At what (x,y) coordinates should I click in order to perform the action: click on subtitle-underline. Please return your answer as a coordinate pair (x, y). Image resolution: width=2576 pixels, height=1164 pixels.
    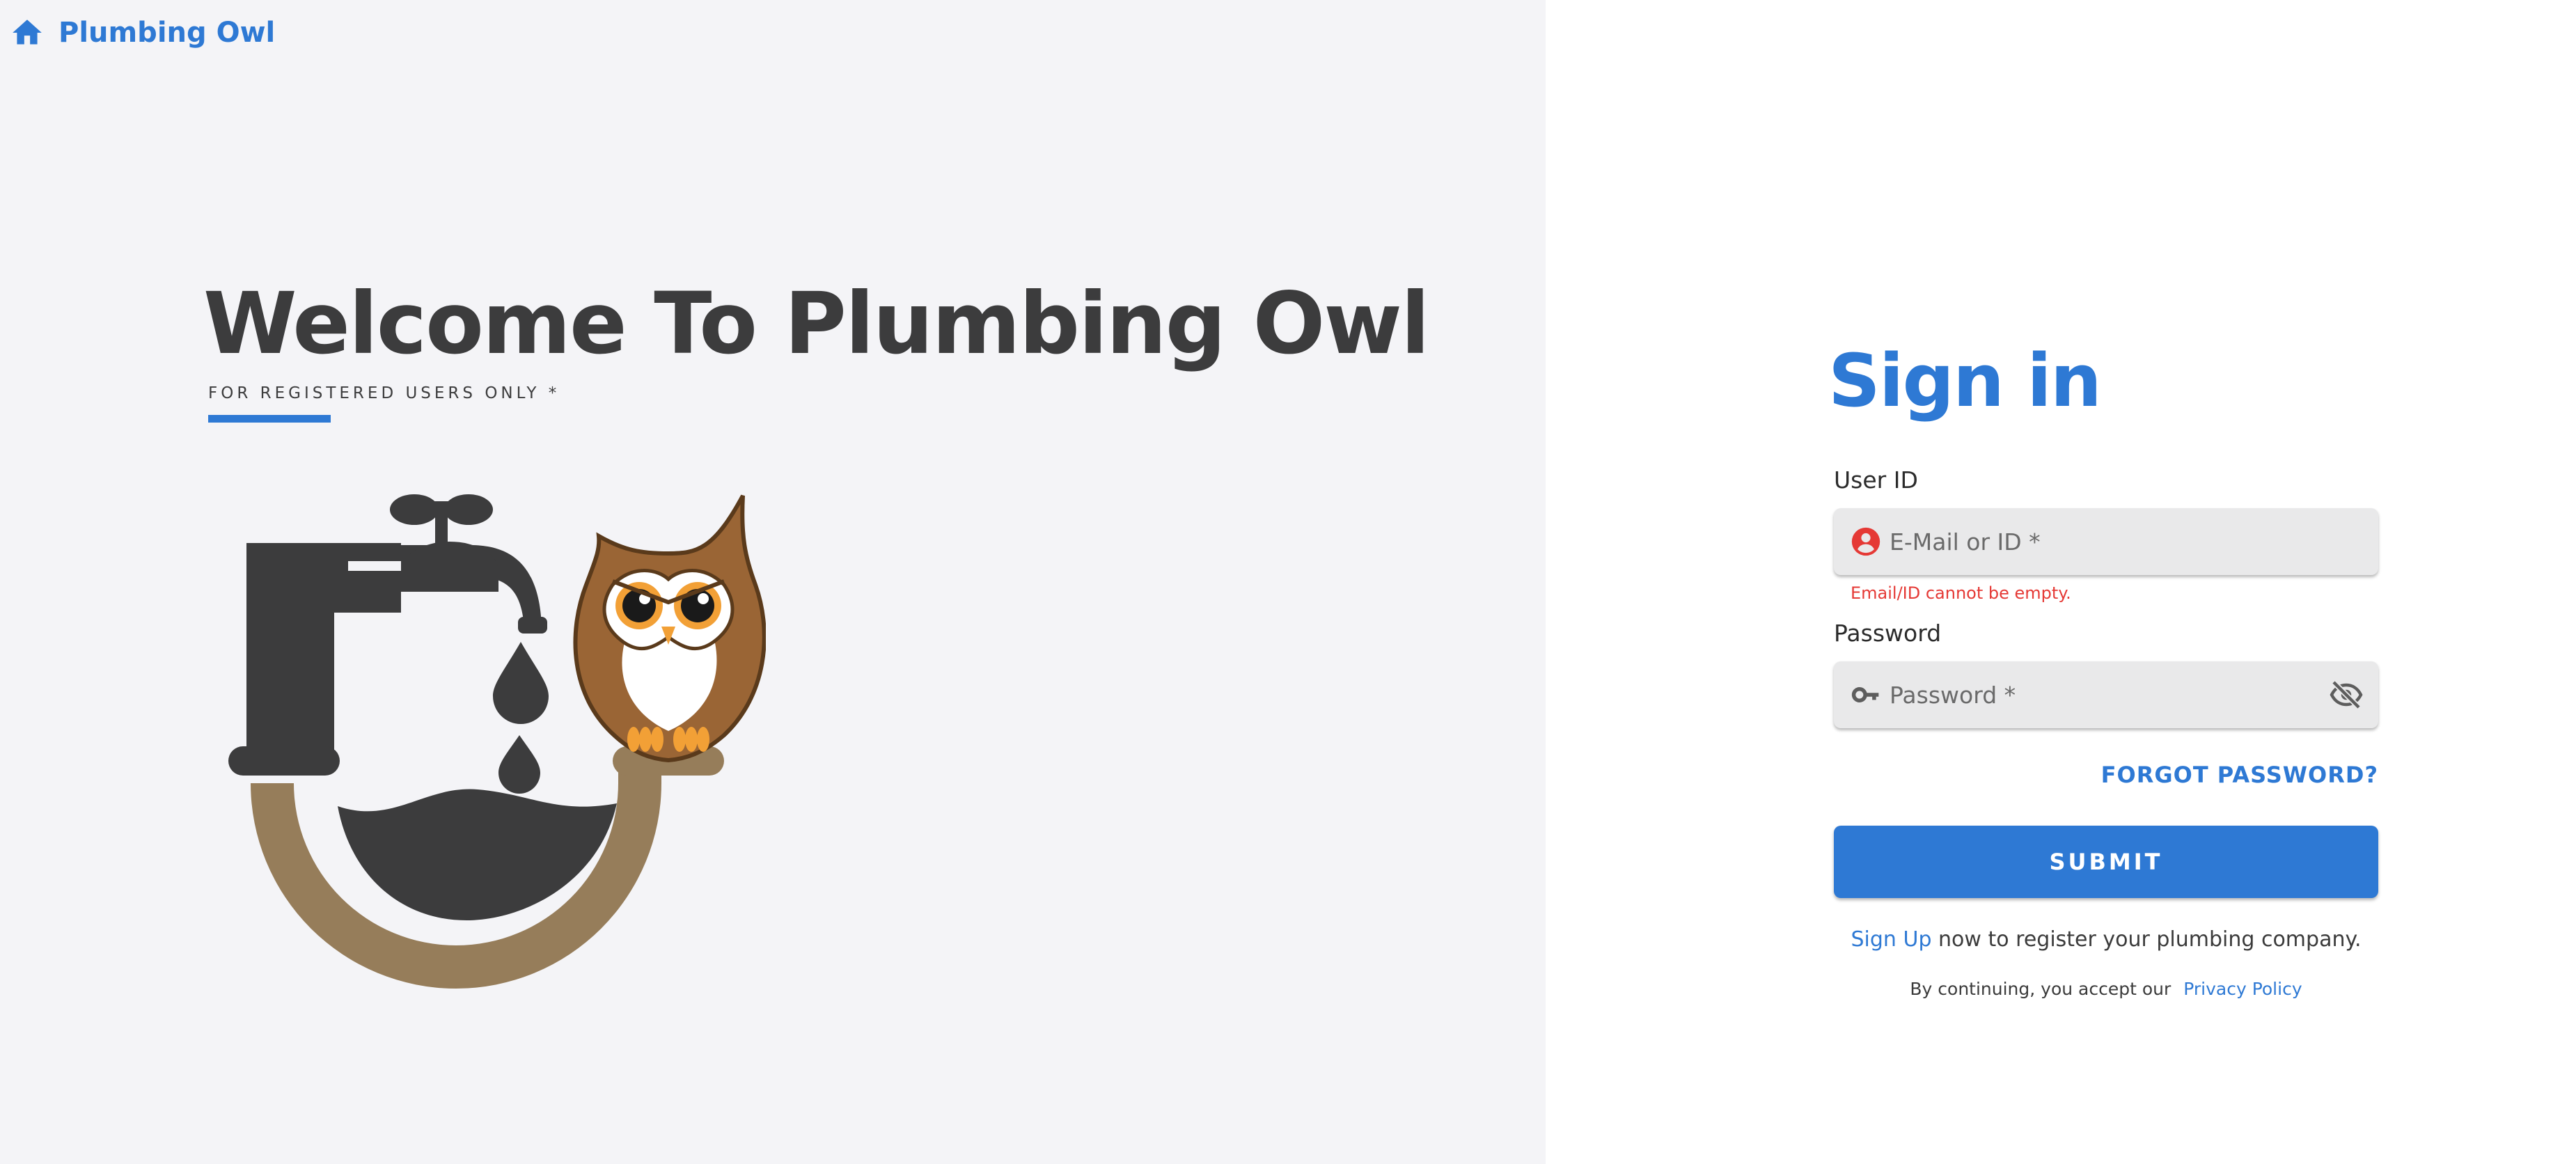
    Looking at the image, I should click on (269, 419).